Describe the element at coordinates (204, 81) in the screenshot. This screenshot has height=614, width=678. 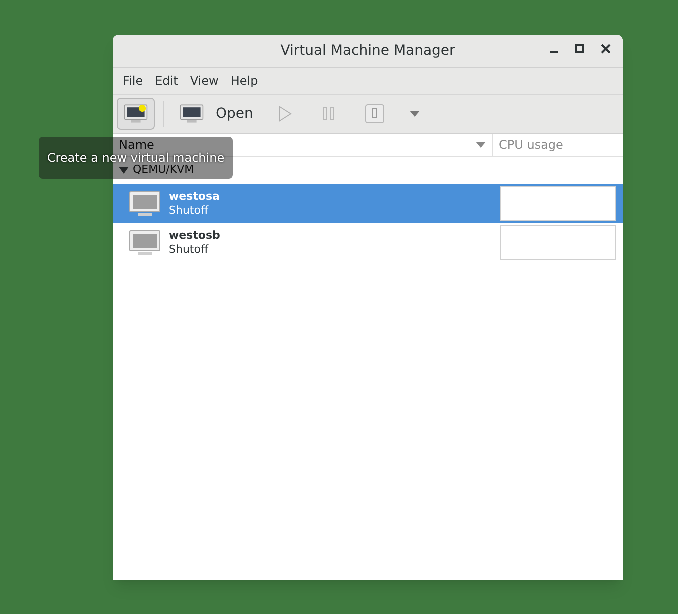
I see `menu-item: View` at that location.